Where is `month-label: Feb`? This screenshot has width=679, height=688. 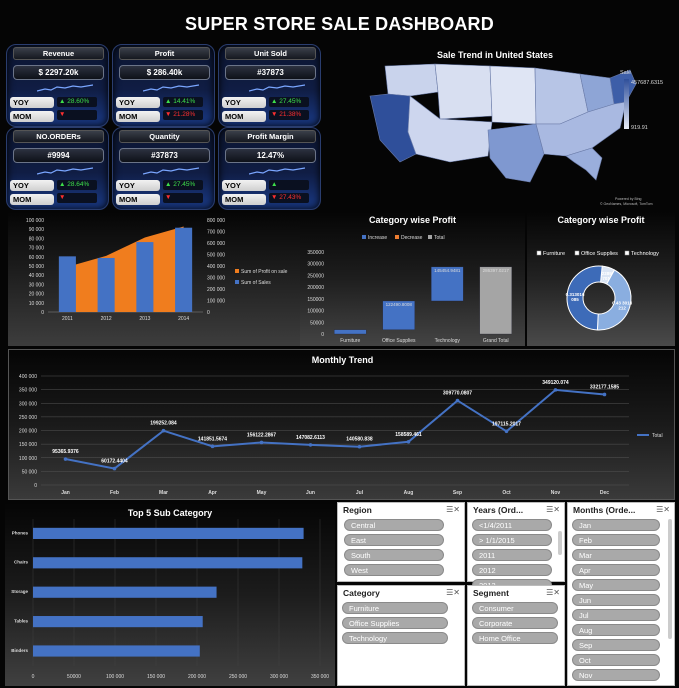 month-label: Feb is located at coordinates (114, 493).